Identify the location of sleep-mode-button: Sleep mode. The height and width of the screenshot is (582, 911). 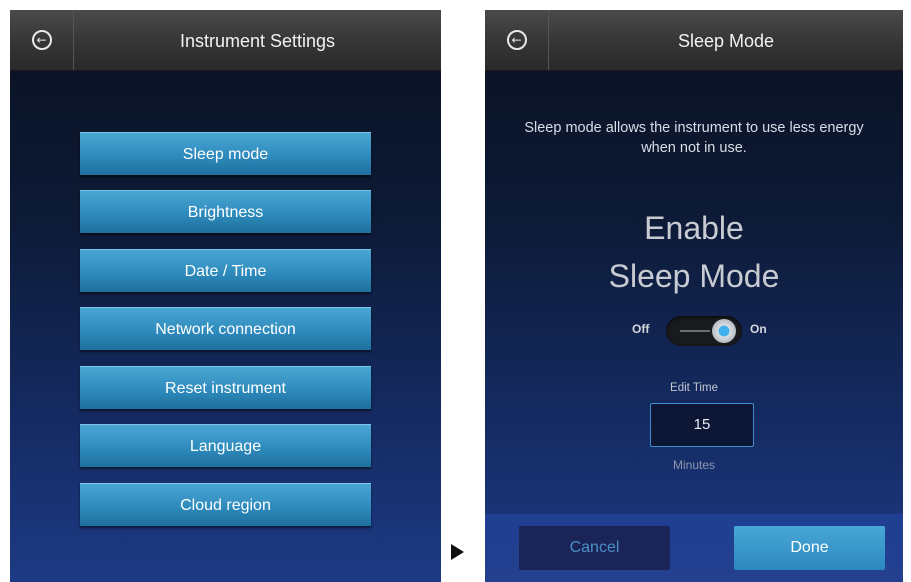
(225, 153).